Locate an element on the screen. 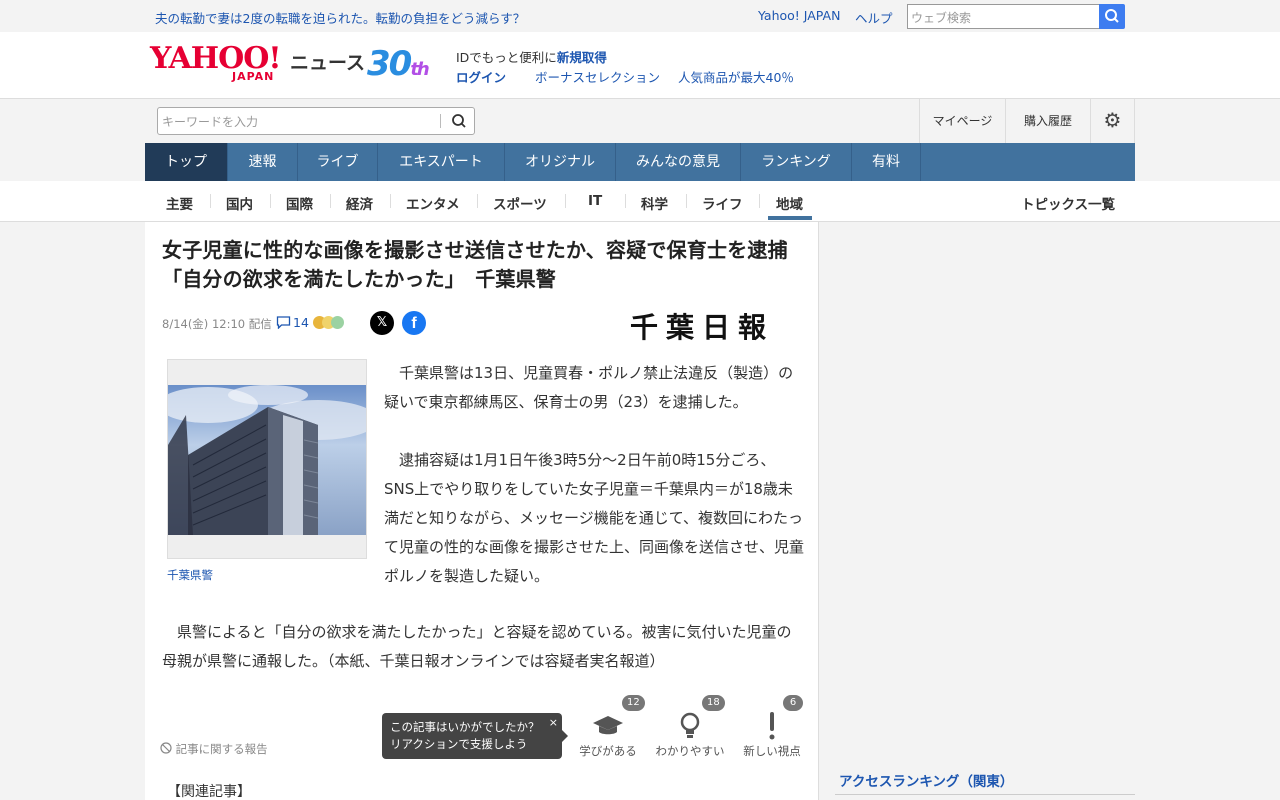  reaction-count: 18 is located at coordinates (713, 703).